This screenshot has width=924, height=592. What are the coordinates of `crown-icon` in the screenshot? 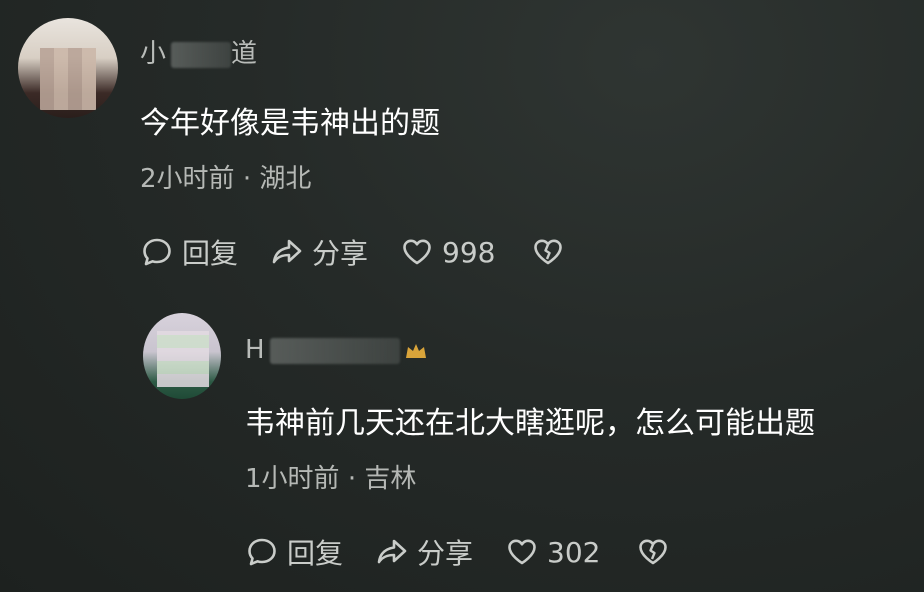 It's located at (415, 350).